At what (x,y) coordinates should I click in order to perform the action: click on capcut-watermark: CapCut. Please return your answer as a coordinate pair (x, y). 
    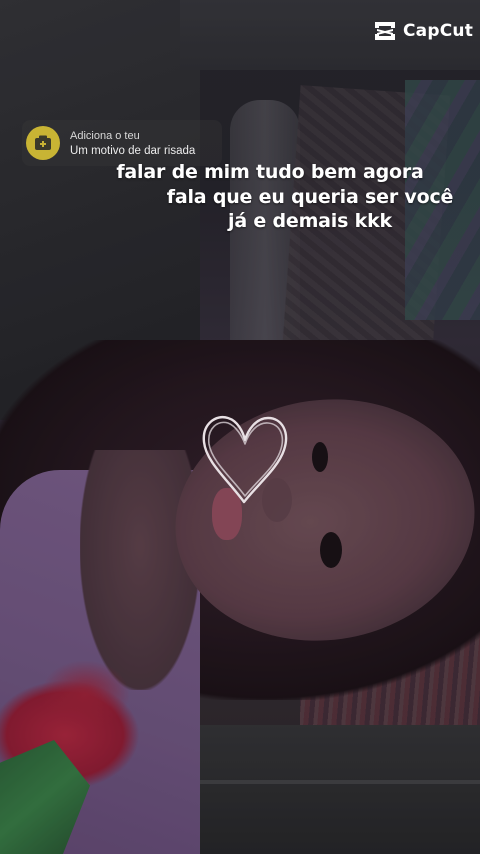
    Looking at the image, I should click on (422, 31).